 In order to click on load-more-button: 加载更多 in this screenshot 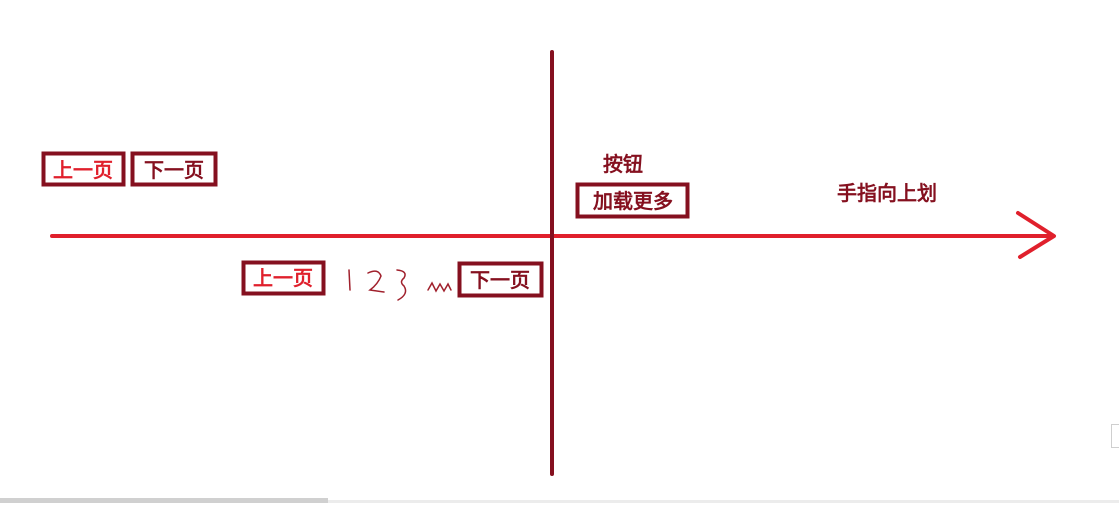, I will do `click(632, 200)`.